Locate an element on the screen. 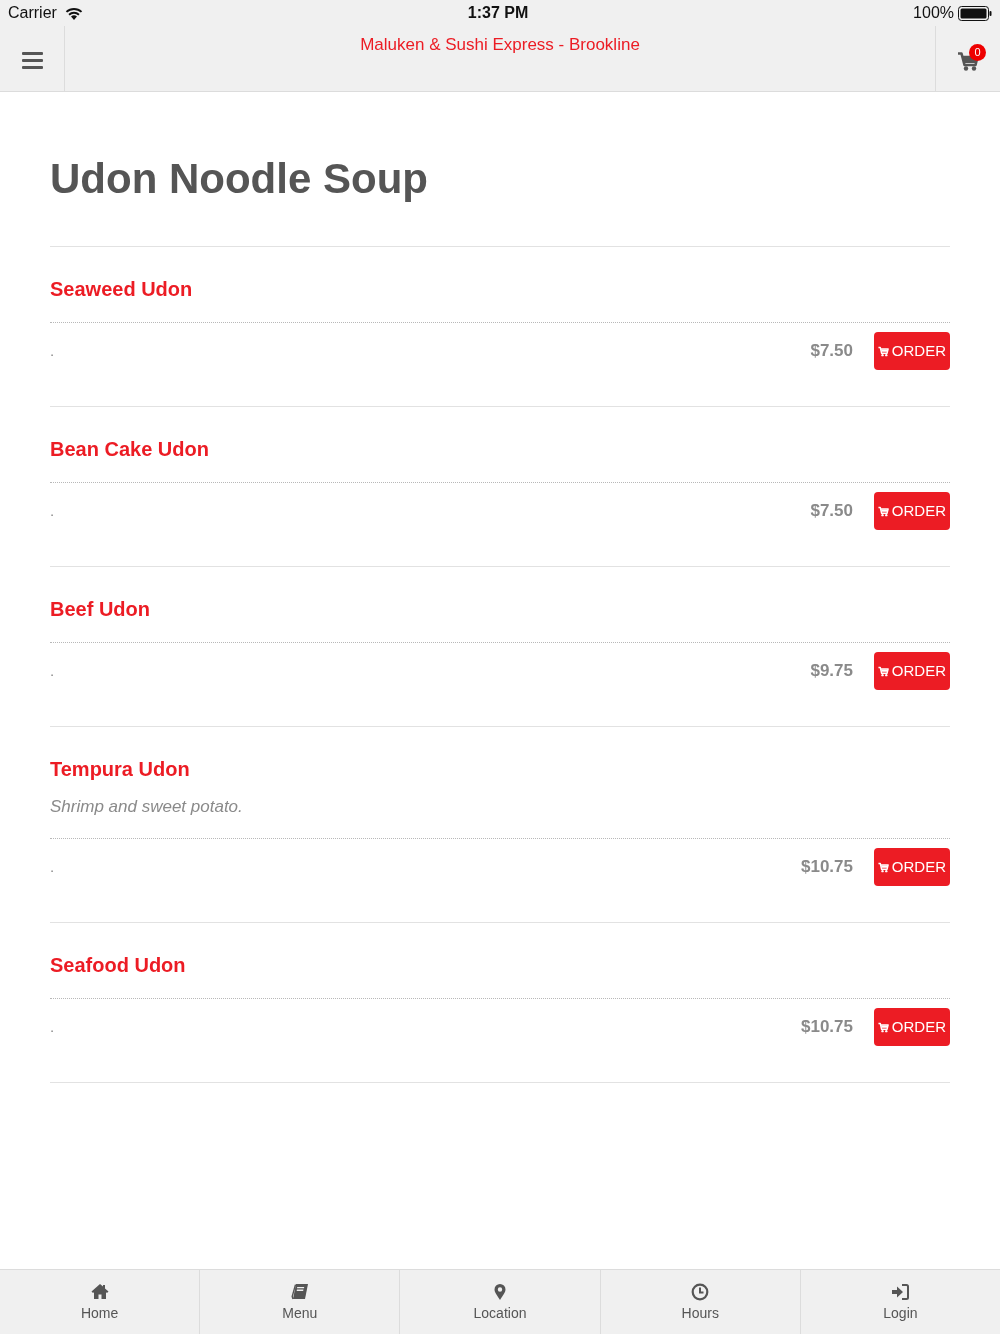  tab-location-button: Location is located at coordinates (500, 1302).